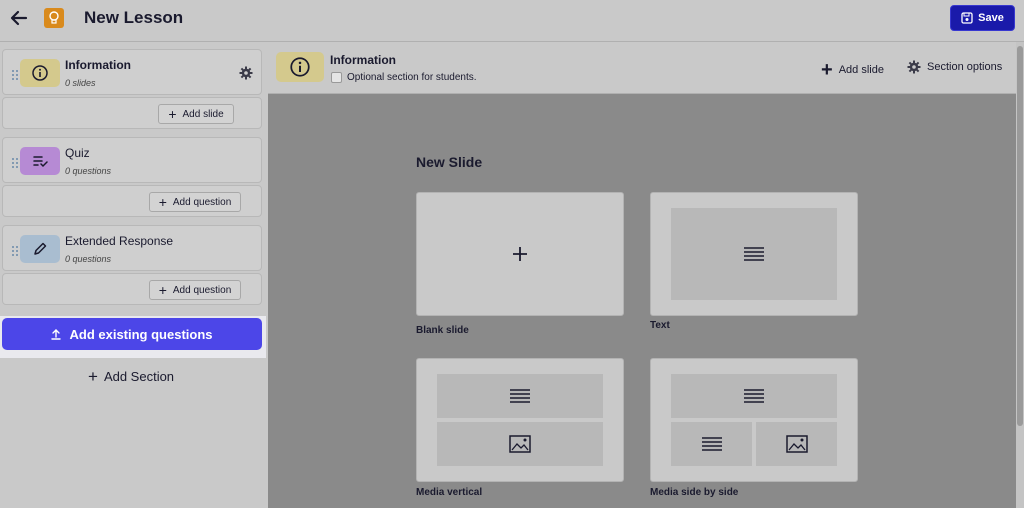  What do you see at coordinates (754, 420) in the screenshot?
I see `template-media-side-by-side` at bounding box center [754, 420].